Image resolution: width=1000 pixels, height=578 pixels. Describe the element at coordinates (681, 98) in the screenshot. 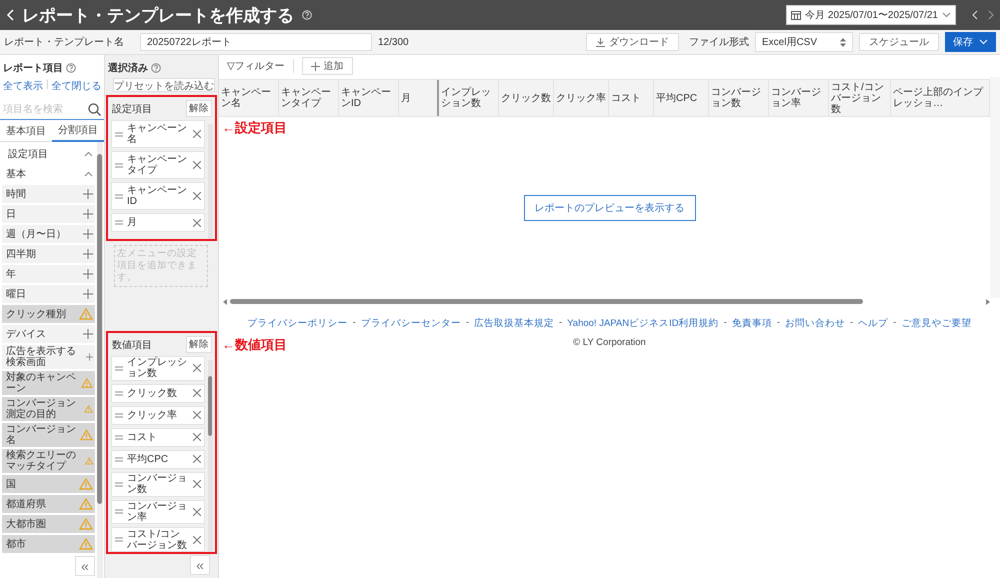

I see `column-header: 平均CPC` at that location.